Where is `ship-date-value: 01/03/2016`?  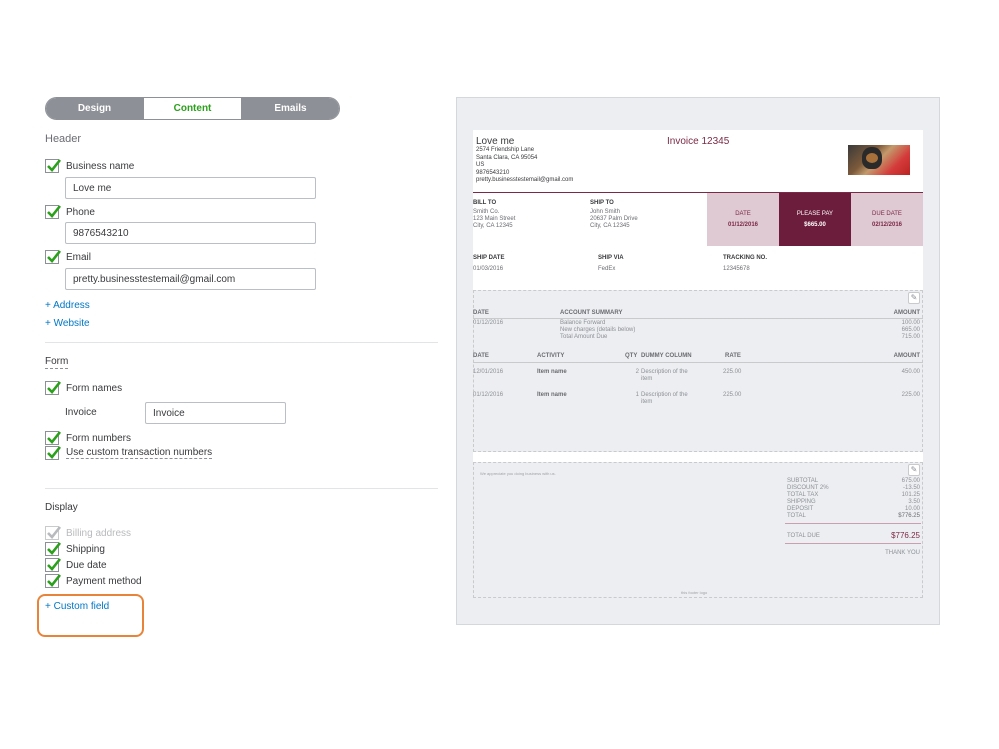
ship-date-value: 01/03/2016 is located at coordinates (488, 269).